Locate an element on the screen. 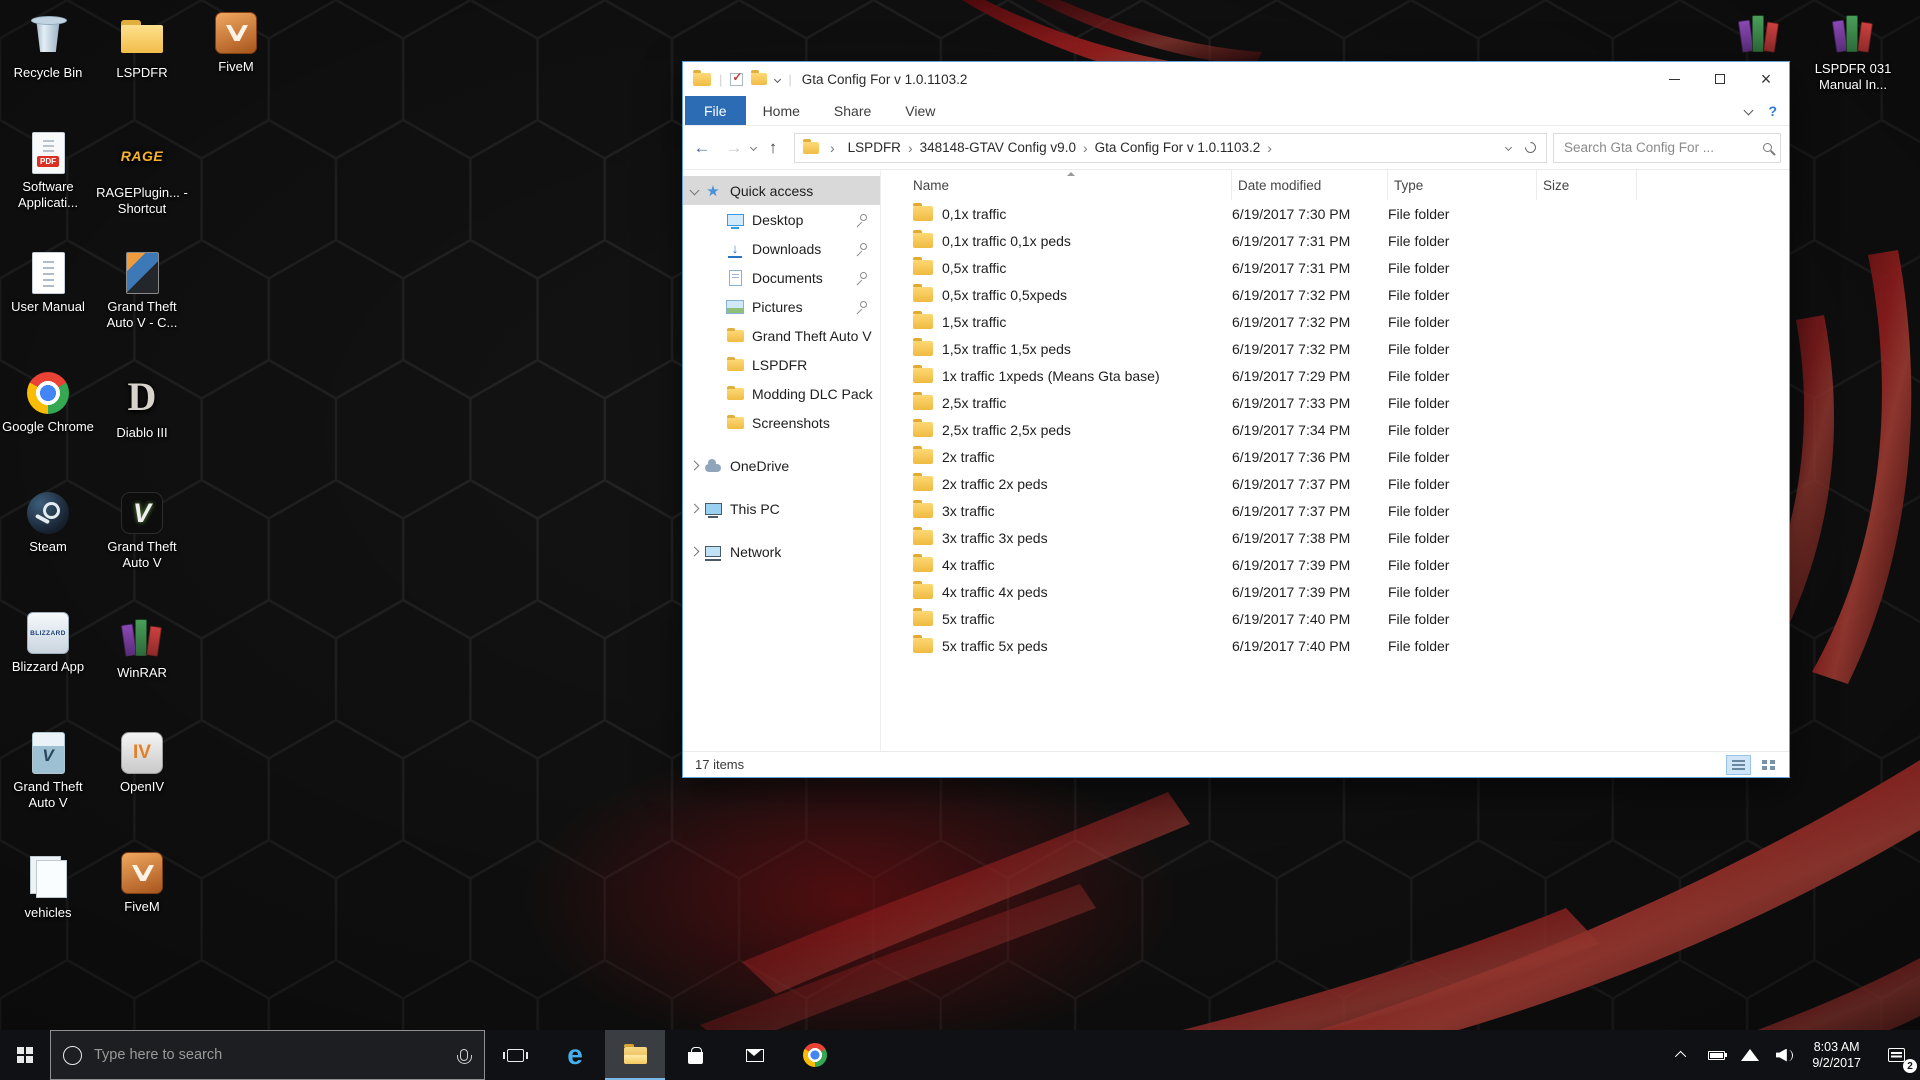 The width and height of the screenshot is (1920, 1080). file-row: 5x traffic 6/19/2017 7:40 PM File folder is located at coordinates (1335, 618).